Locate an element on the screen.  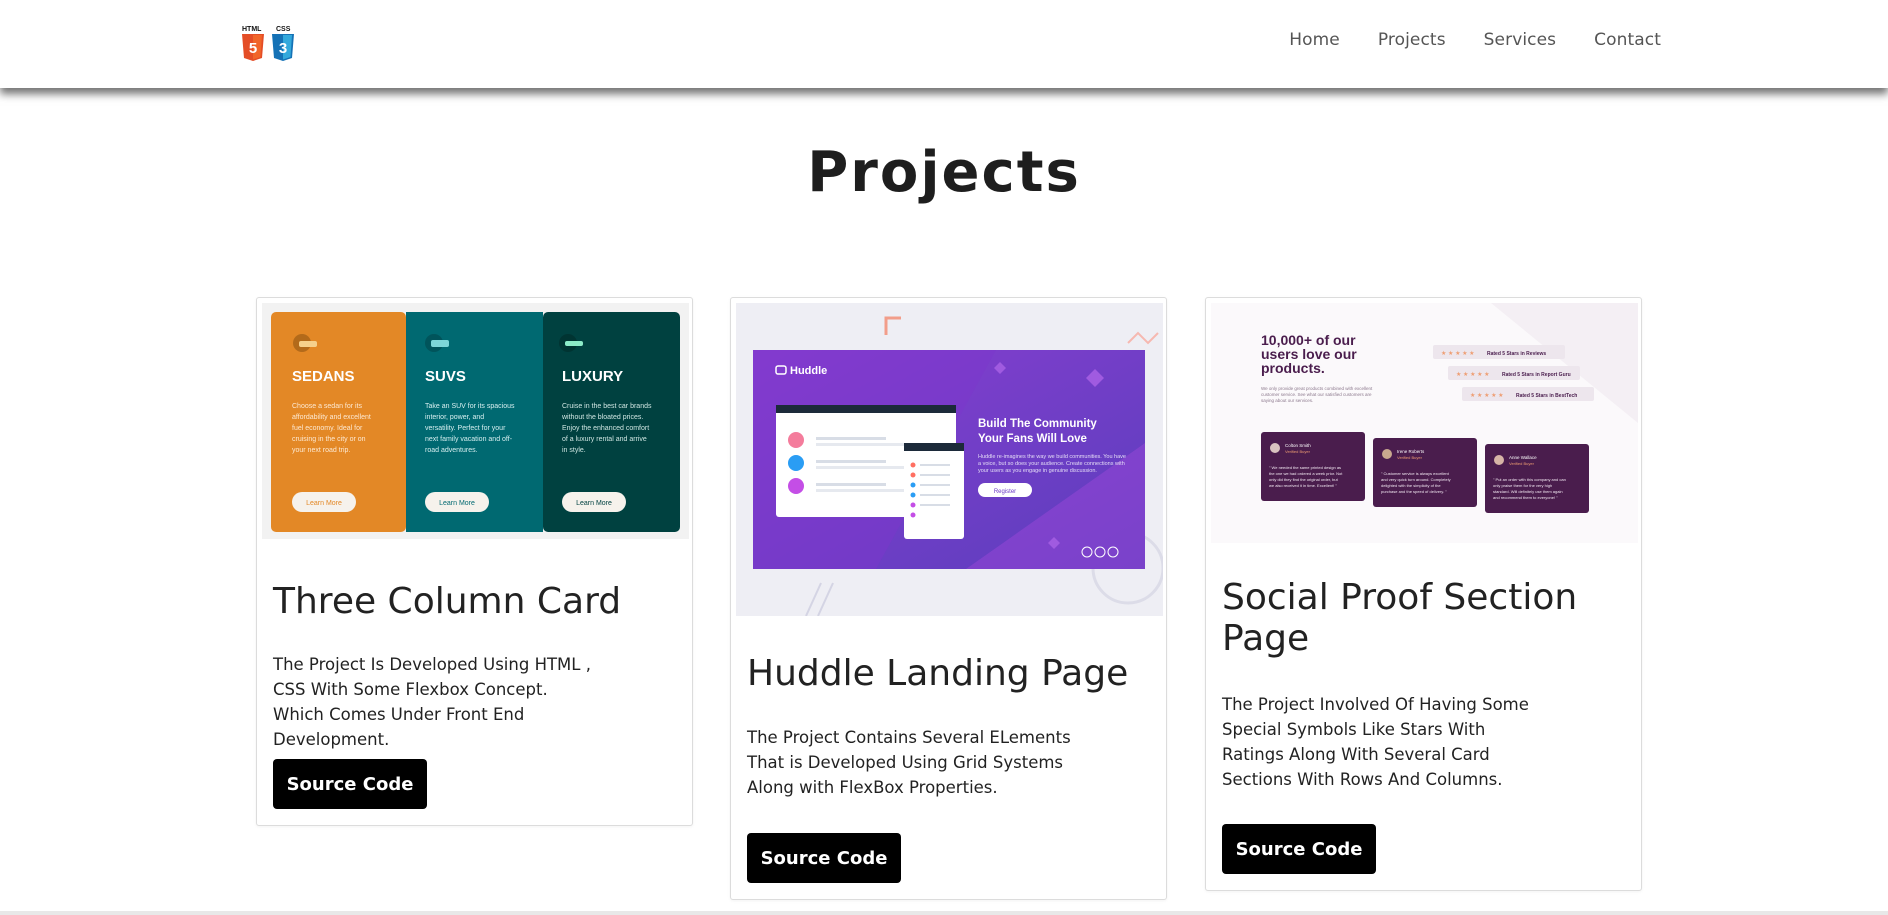
svg-text: Rated 5 Stars in Report Guru is located at coordinates (1536, 375).